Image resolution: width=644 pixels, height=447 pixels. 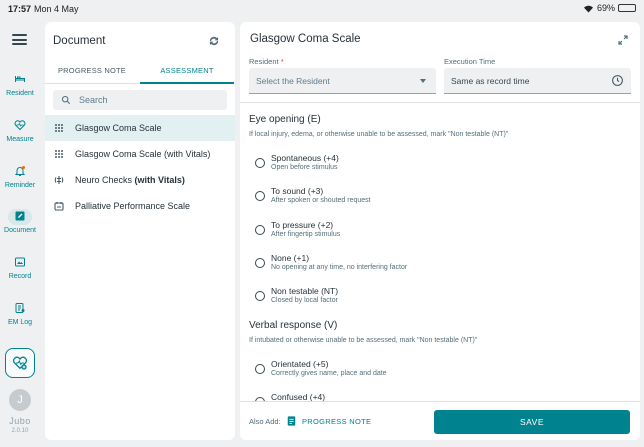 What do you see at coordinates (59, 206) in the screenshot?
I see `calendar-icon` at bounding box center [59, 206].